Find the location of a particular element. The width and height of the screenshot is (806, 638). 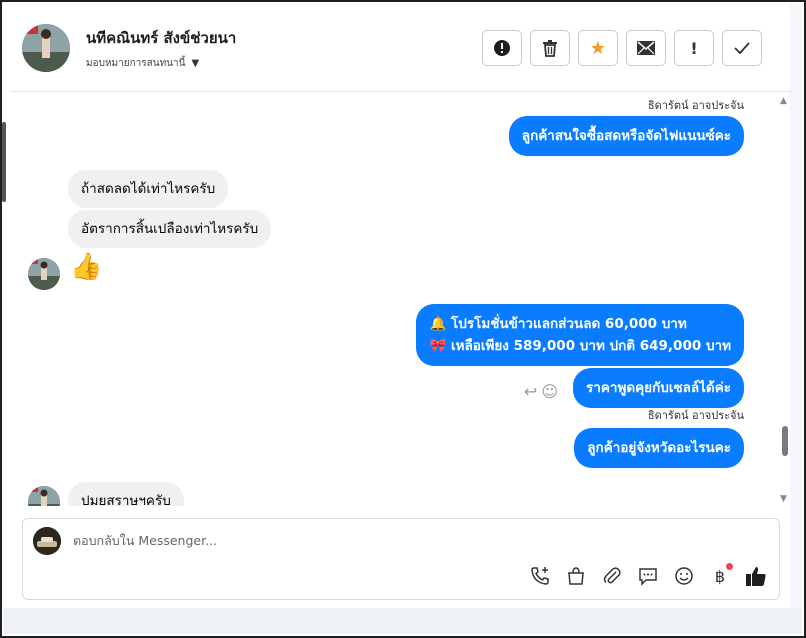

header-actions: ★ ! is located at coordinates (622, 48).